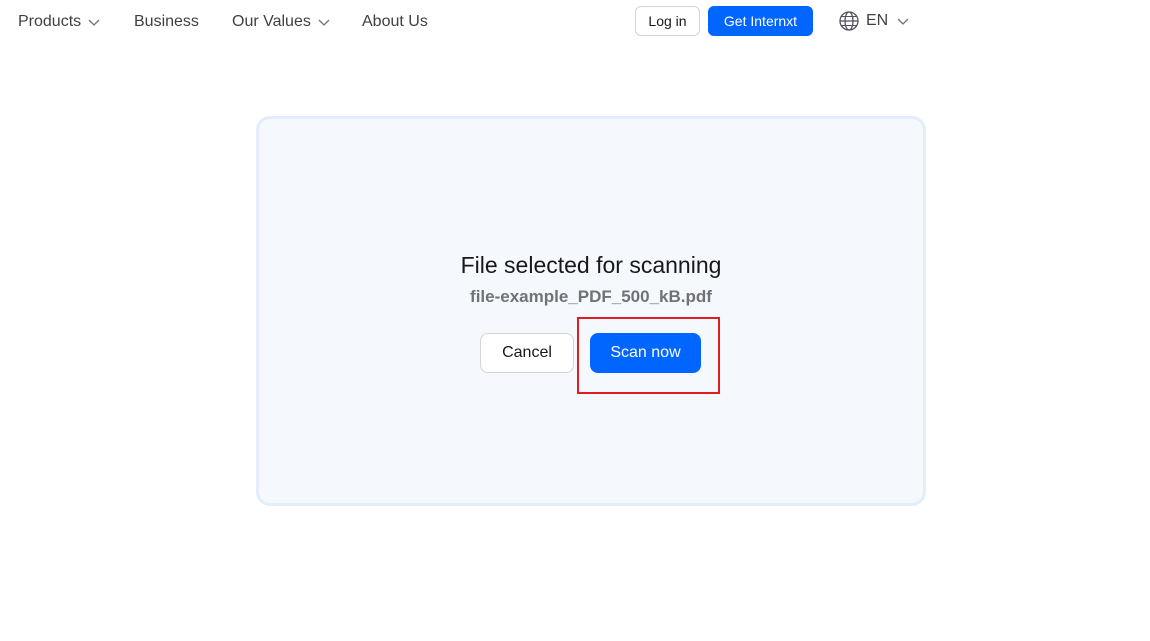 The height and width of the screenshot is (641, 1150). Describe the element at coordinates (760, 21) in the screenshot. I see `get-internxt-button: Get Internxt` at that location.